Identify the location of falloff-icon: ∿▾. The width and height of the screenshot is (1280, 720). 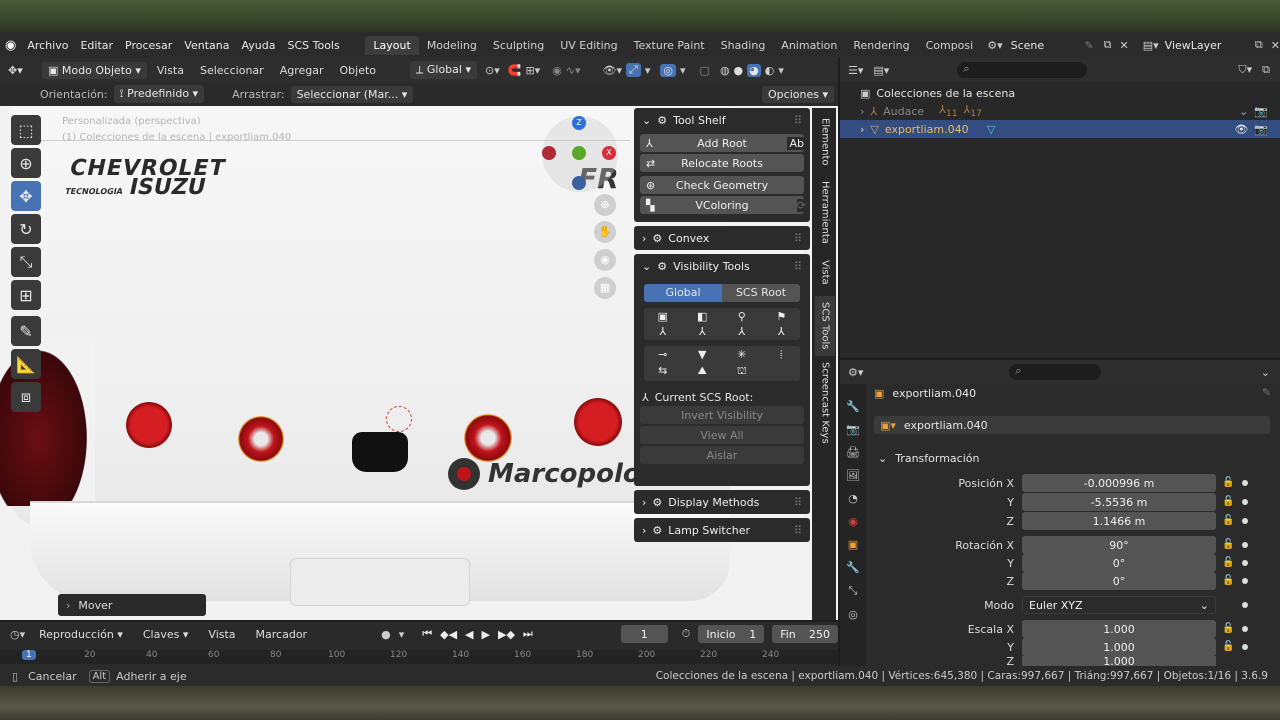
(573, 70).